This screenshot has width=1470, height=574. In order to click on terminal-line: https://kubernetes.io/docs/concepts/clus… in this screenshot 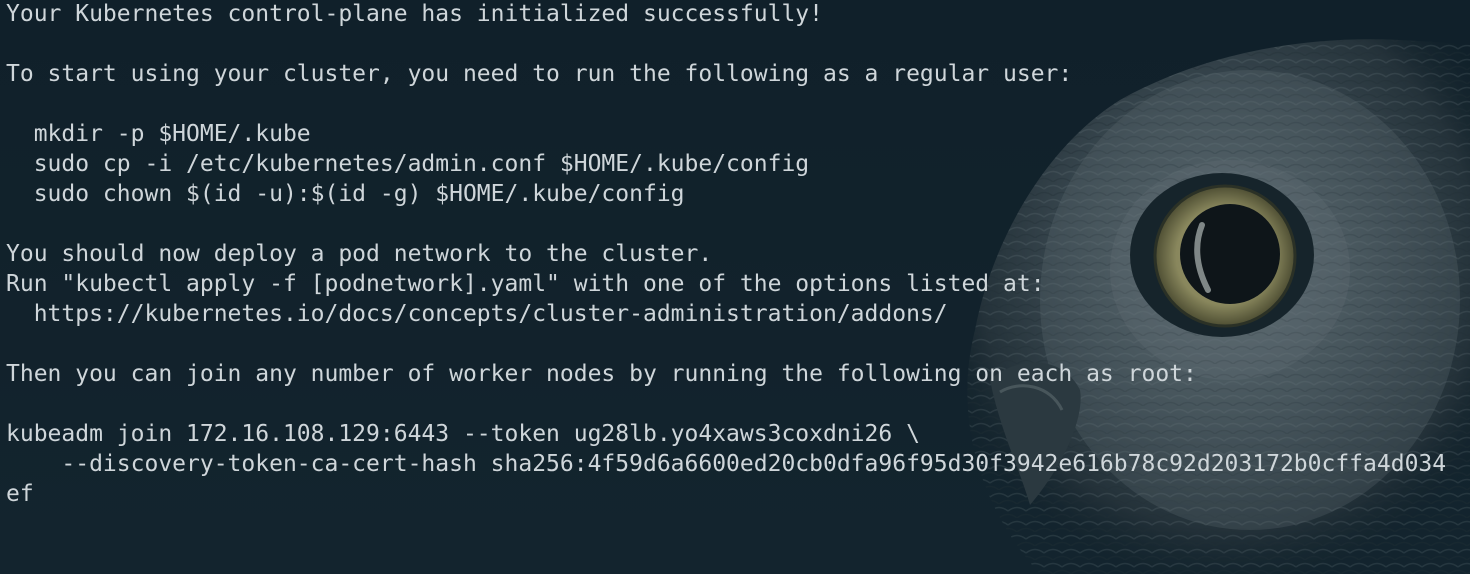, I will do `click(477, 314)`.